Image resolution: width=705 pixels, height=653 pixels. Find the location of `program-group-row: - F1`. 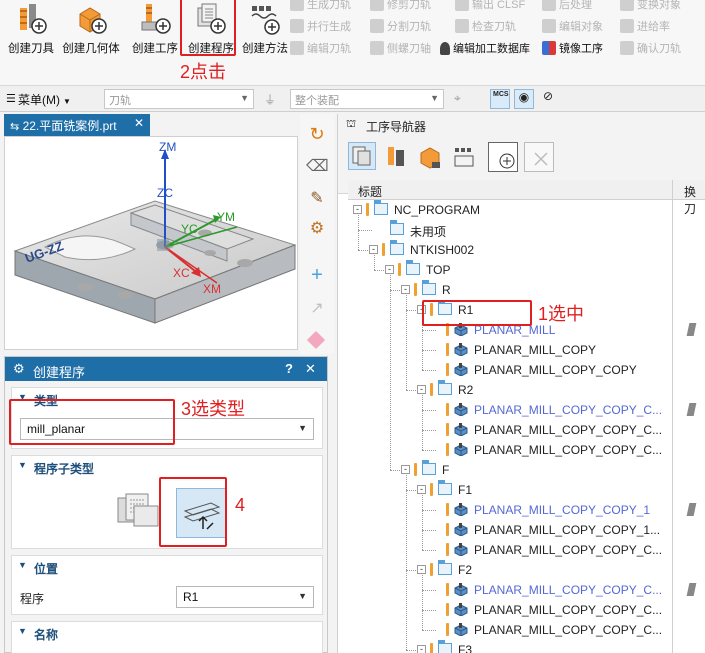

program-group-row: - F1 is located at coordinates (516, 490).